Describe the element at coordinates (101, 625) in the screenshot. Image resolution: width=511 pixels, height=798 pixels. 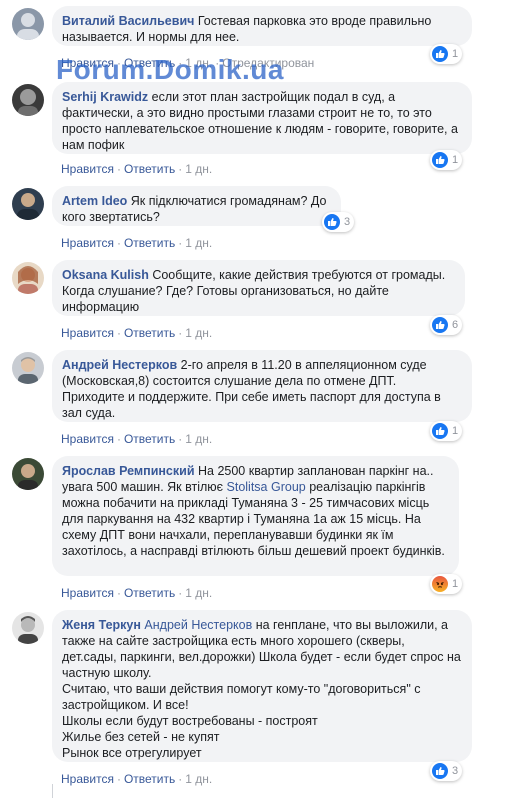
I see `comment-author: Женя Теркун` at that location.